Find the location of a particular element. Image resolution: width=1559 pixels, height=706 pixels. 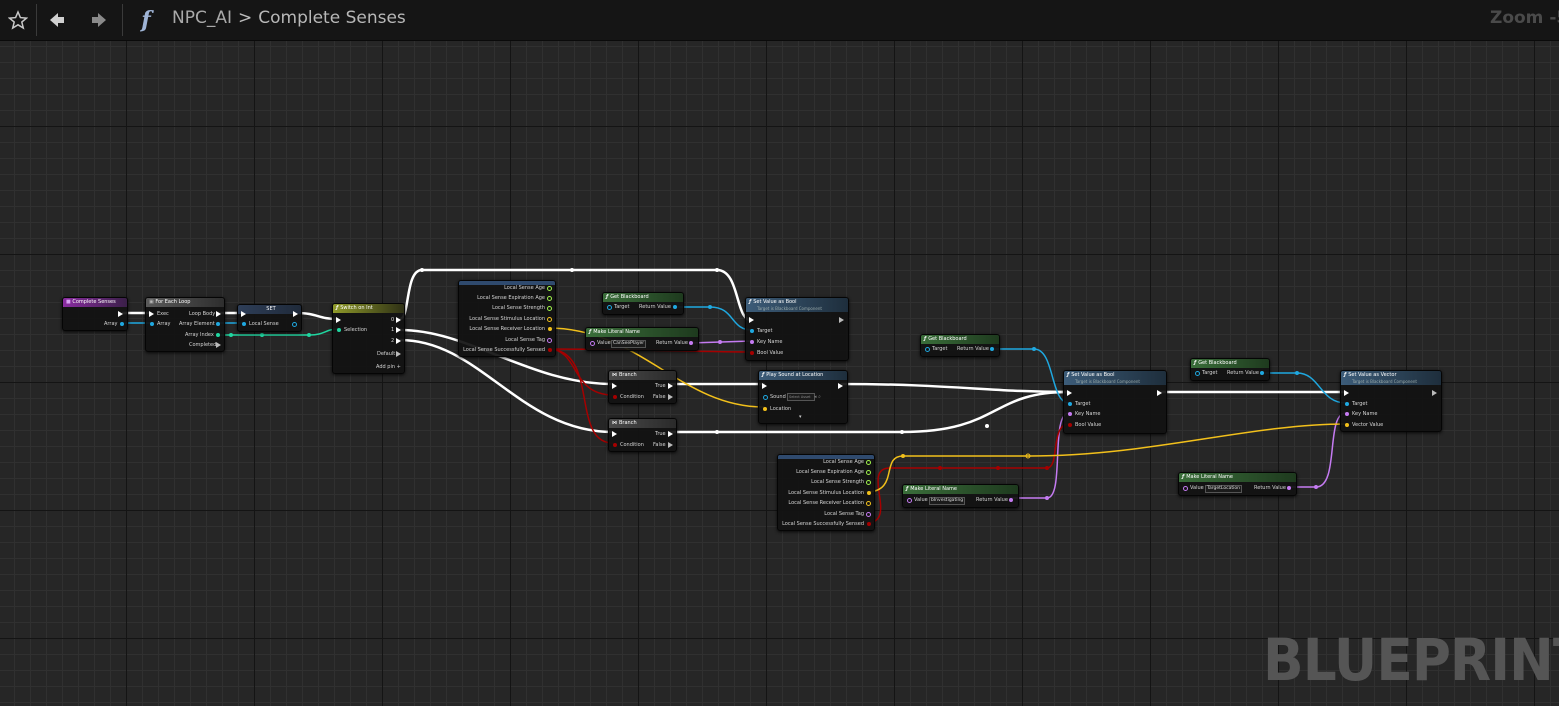

loop-body-pin is located at coordinates (218, 314).